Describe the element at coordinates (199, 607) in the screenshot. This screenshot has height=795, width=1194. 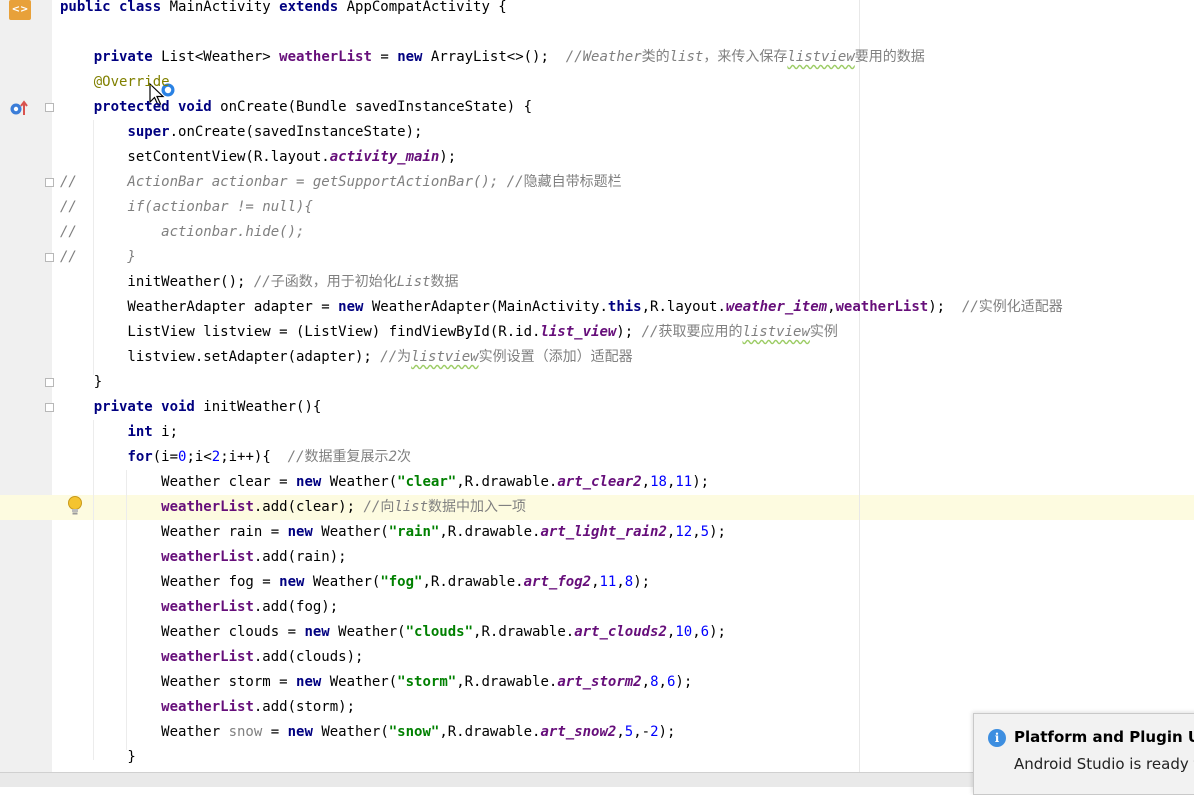
I see `code-line: weatherList.add(fog);` at that location.